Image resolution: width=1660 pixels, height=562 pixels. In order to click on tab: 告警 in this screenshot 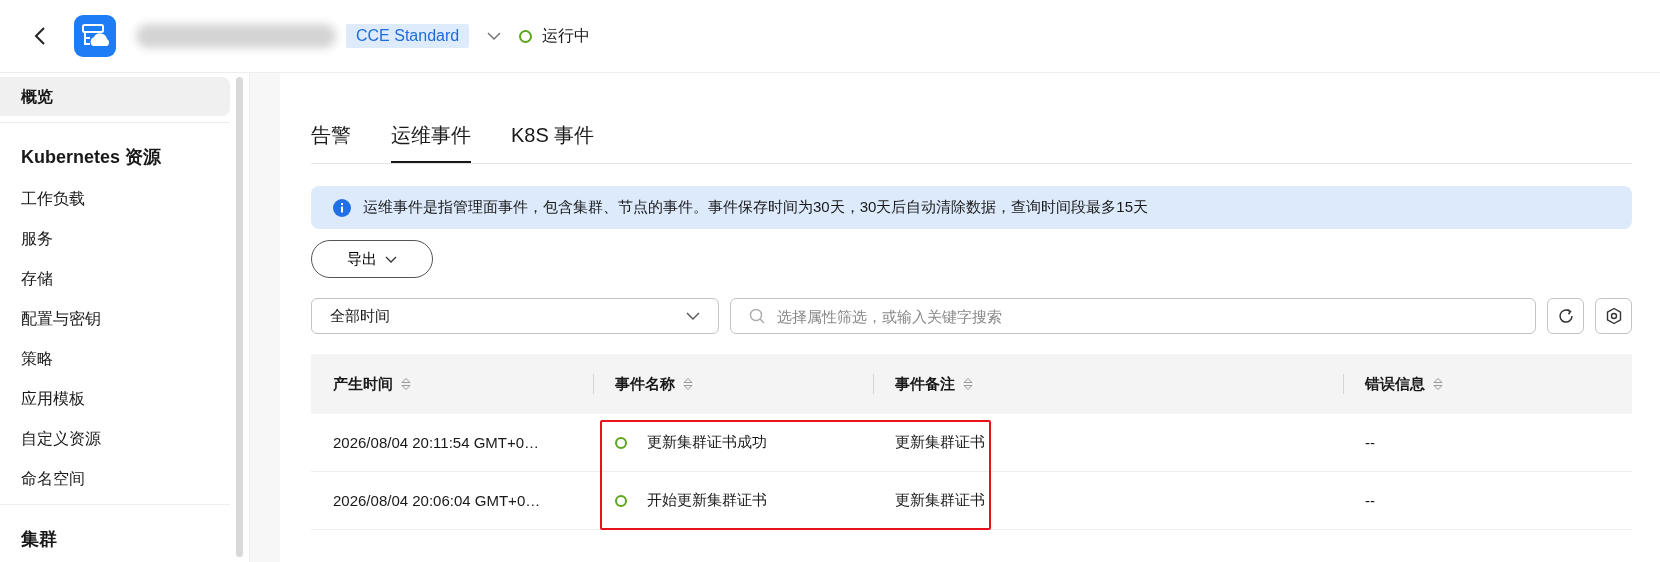, I will do `click(331, 142)`.